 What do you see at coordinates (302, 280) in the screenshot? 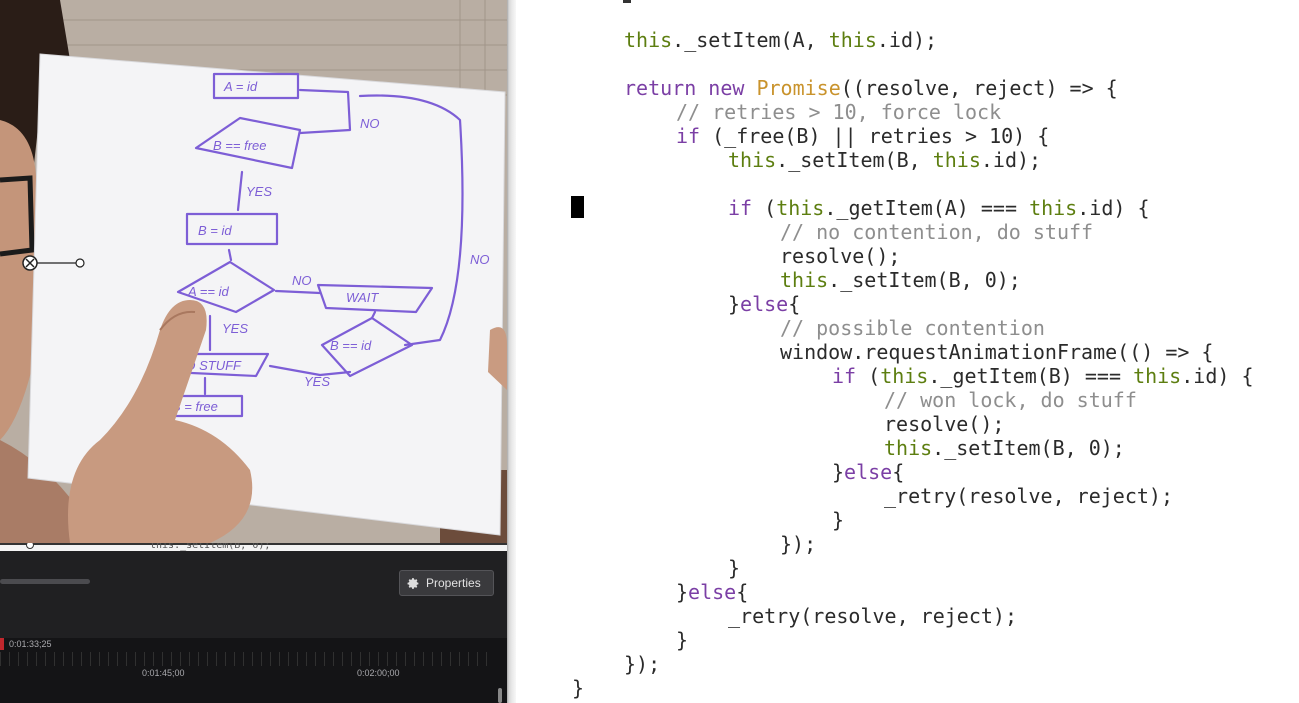
I see `edge-label-no-2: NO` at bounding box center [302, 280].